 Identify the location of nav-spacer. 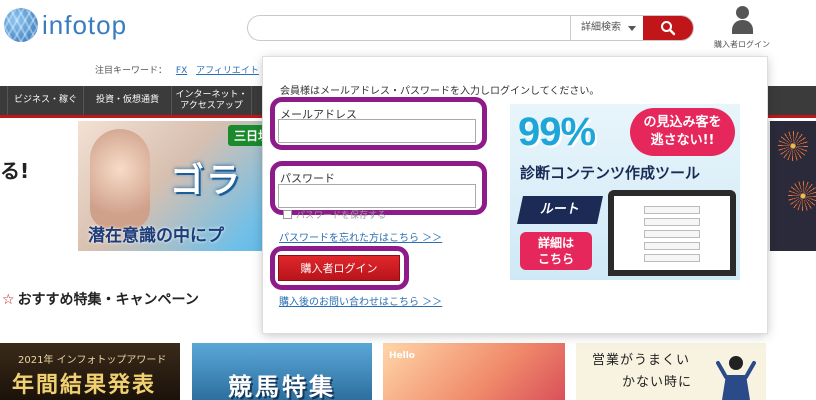
(4, 100).